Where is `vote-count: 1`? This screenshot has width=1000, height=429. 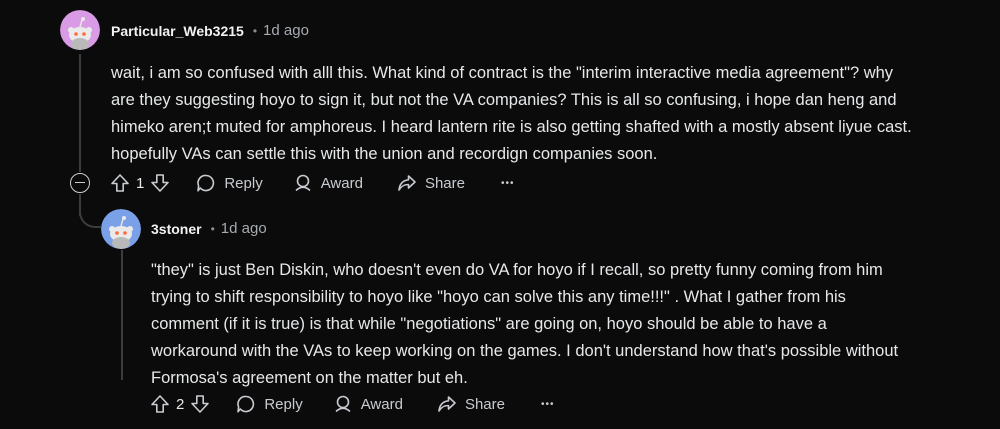 vote-count: 1 is located at coordinates (140, 183).